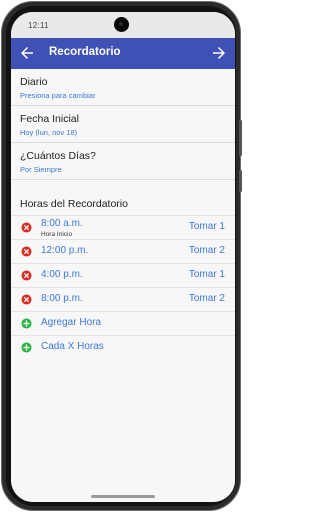  Describe the element at coordinates (38, 25) in the screenshot. I see `status-time: 12:11` at that location.